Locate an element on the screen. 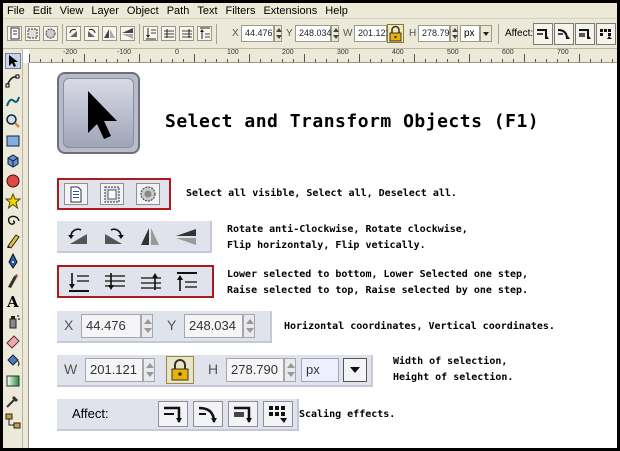  menu-layer: Layer is located at coordinates (105, 11).